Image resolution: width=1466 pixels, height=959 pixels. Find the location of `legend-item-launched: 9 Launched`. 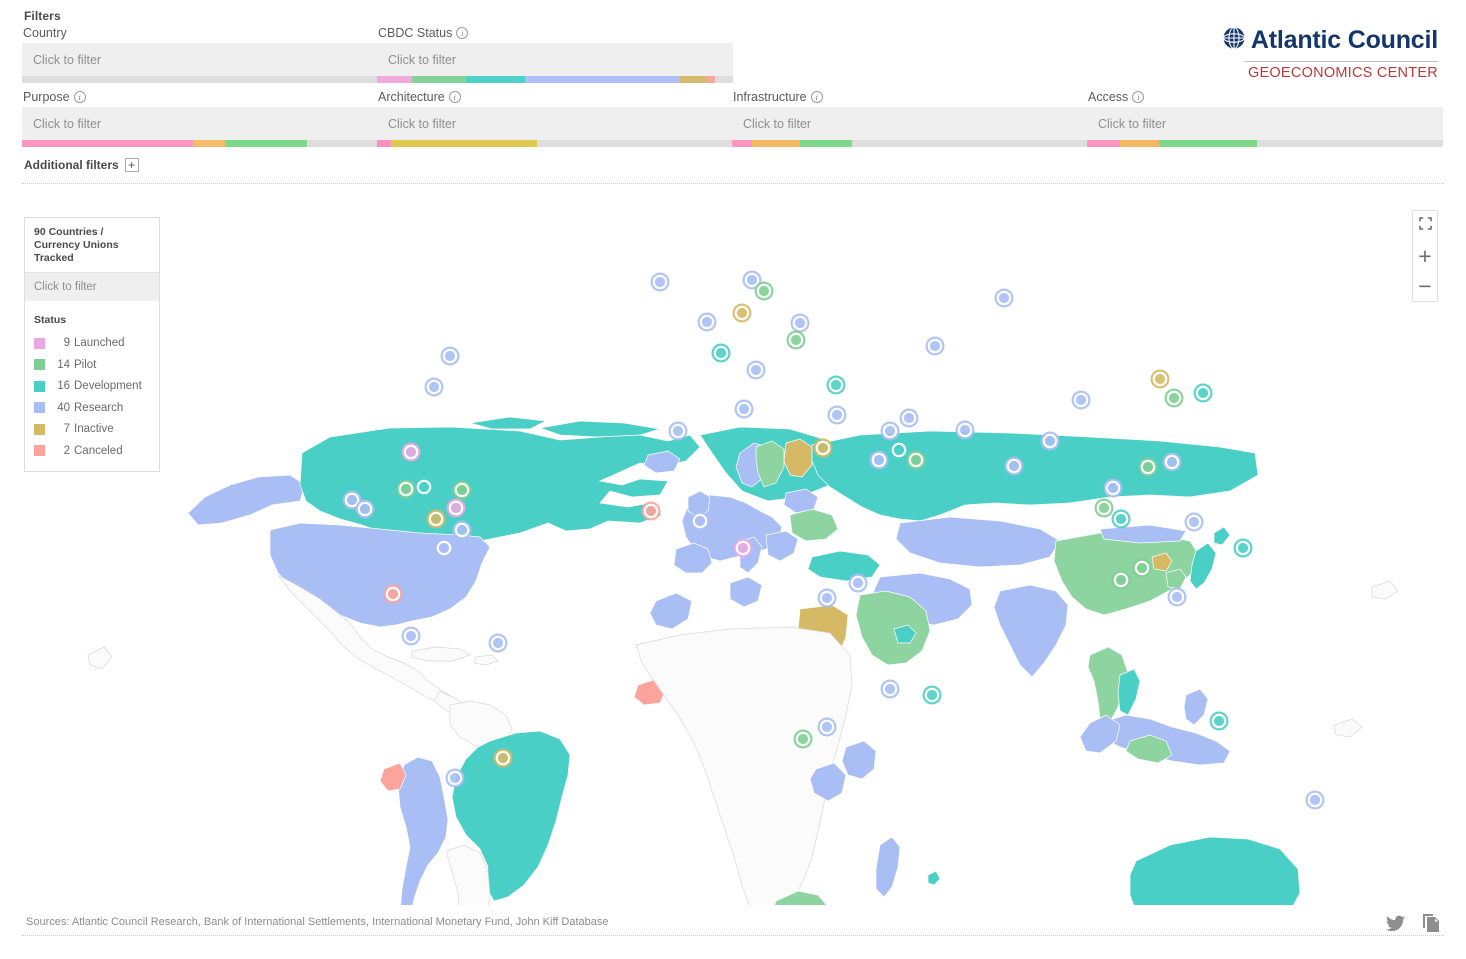

legend-item-launched: 9 Launched is located at coordinates (92, 343).